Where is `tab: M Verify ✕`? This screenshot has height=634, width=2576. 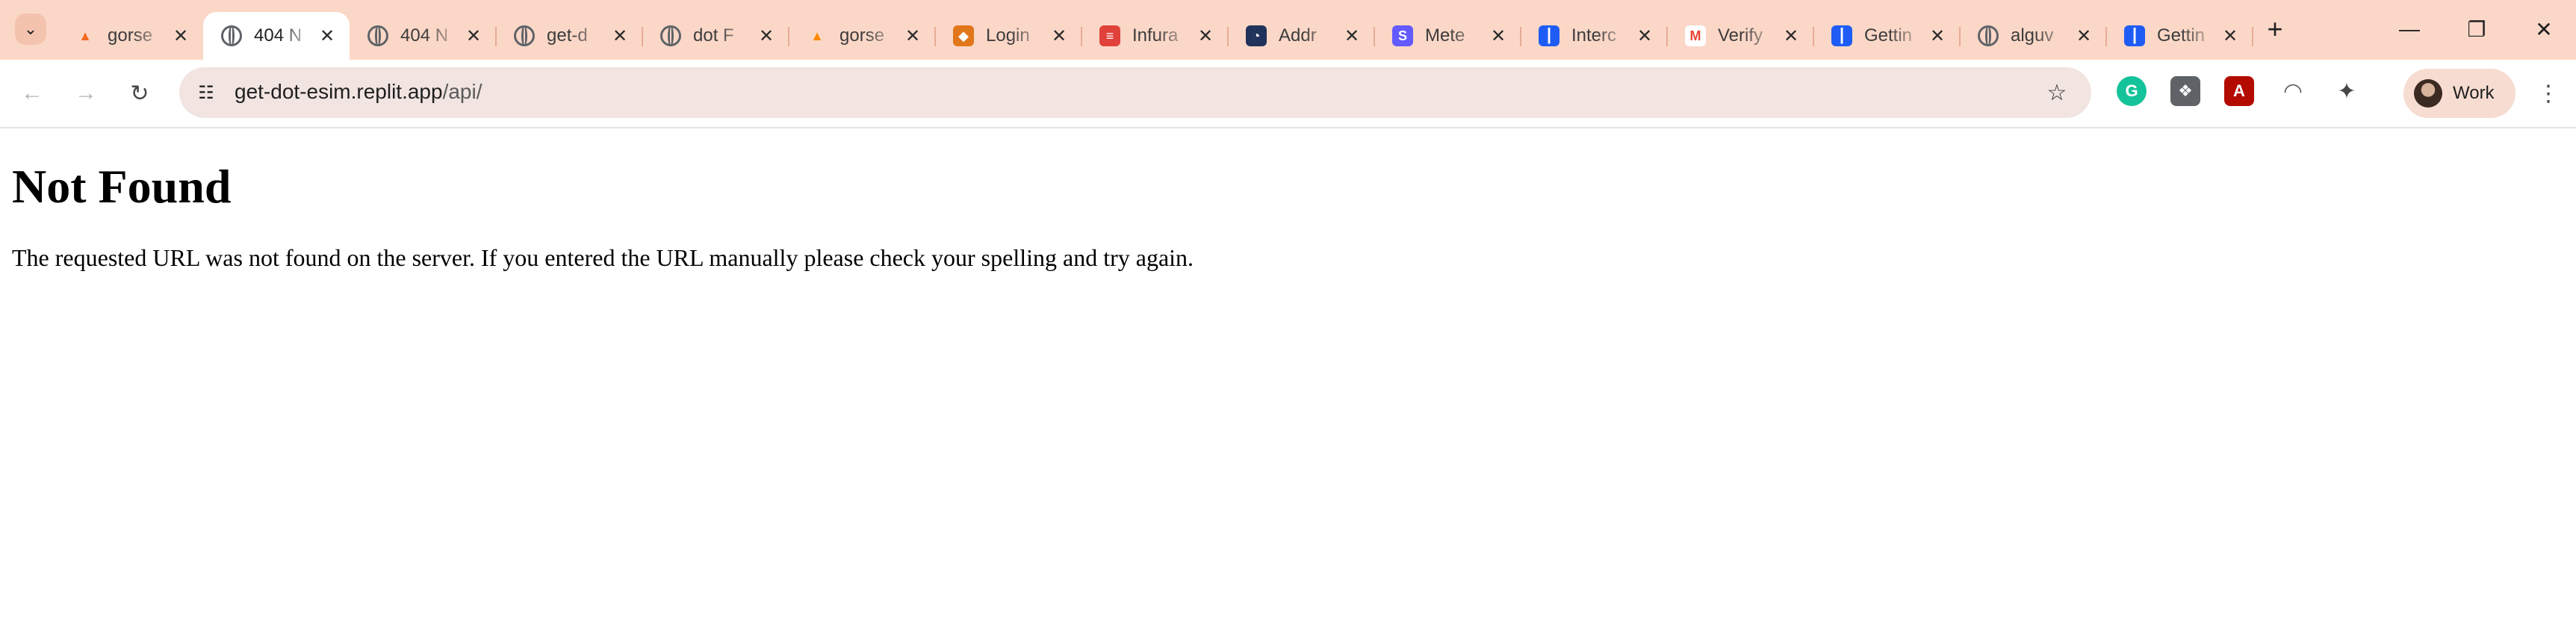 tab: M Verify ✕ is located at coordinates (1741, 36).